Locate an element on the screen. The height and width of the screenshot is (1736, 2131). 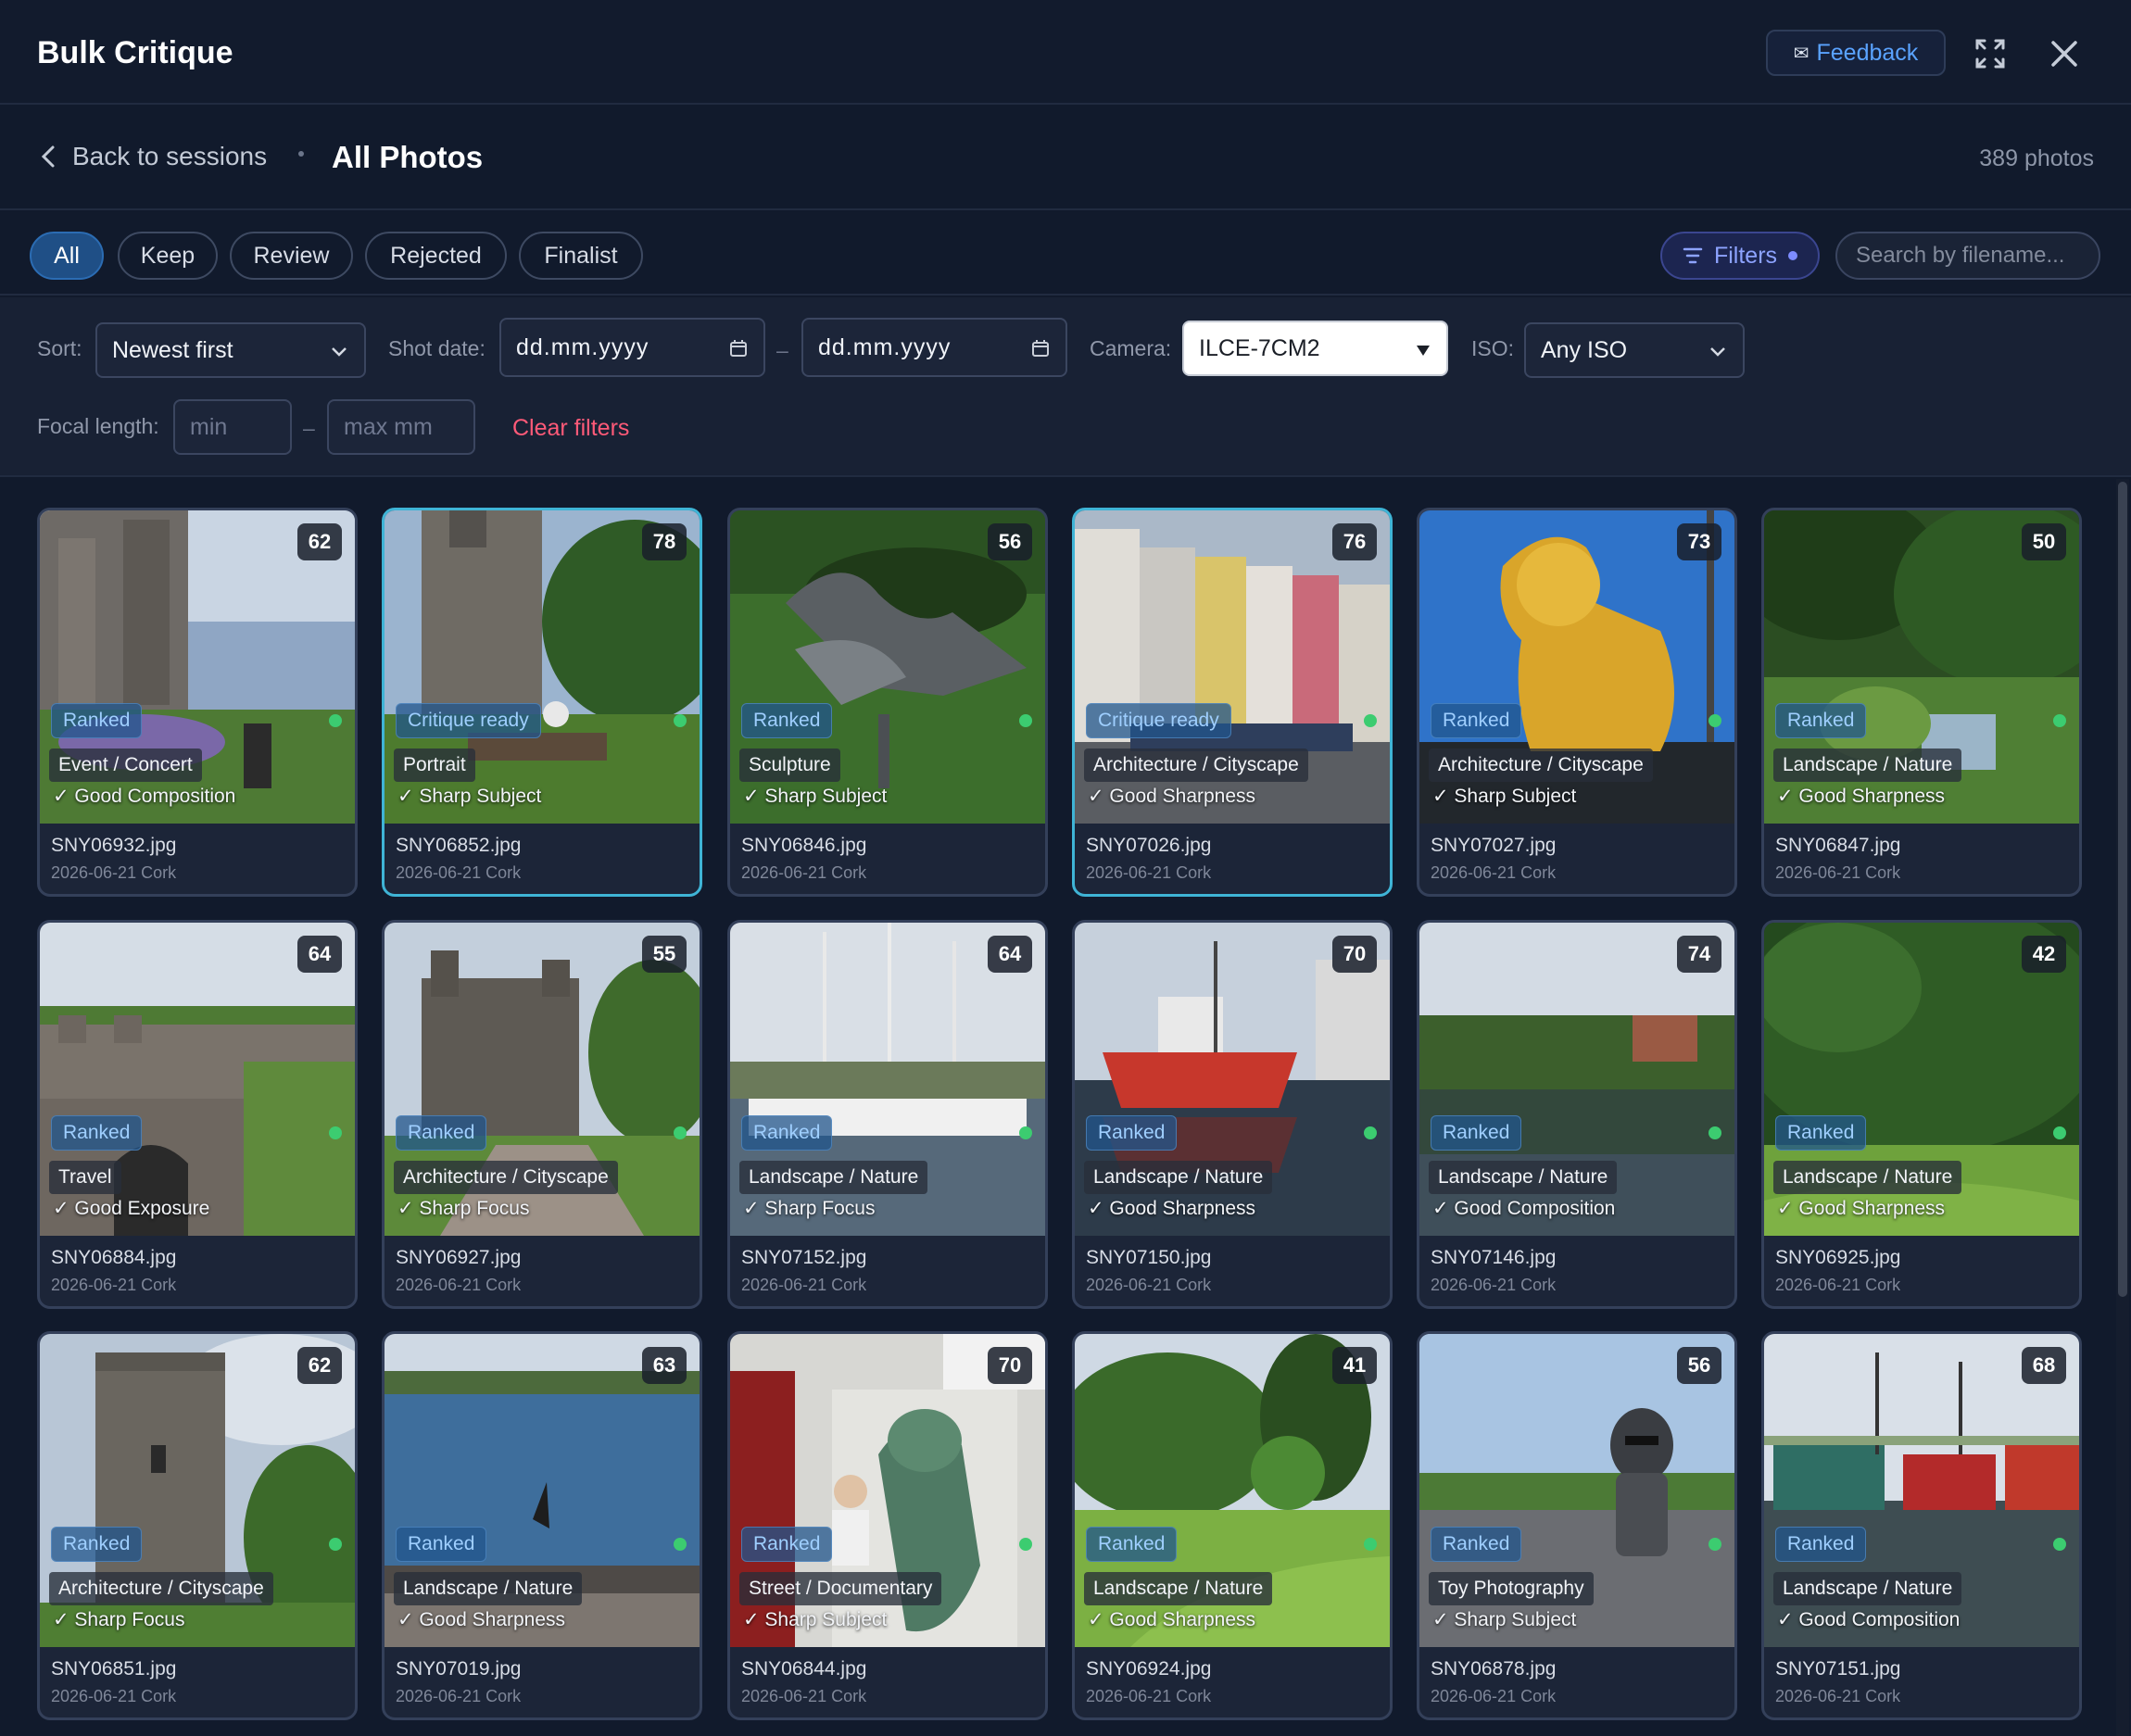
tab-review: Review is located at coordinates (291, 256).